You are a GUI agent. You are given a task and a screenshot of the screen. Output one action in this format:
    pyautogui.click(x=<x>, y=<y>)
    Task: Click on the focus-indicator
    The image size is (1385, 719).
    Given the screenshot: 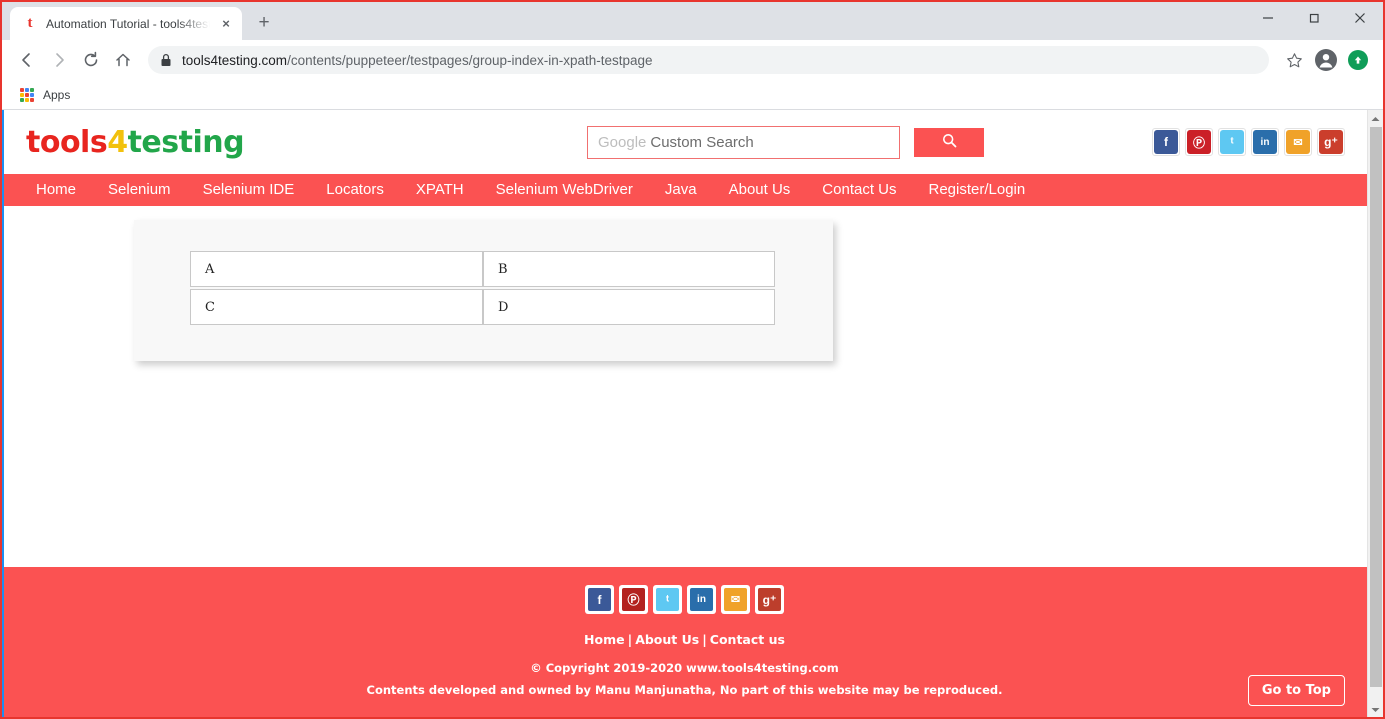 What is the action you would take?
    pyautogui.click(x=3, y=413)
    